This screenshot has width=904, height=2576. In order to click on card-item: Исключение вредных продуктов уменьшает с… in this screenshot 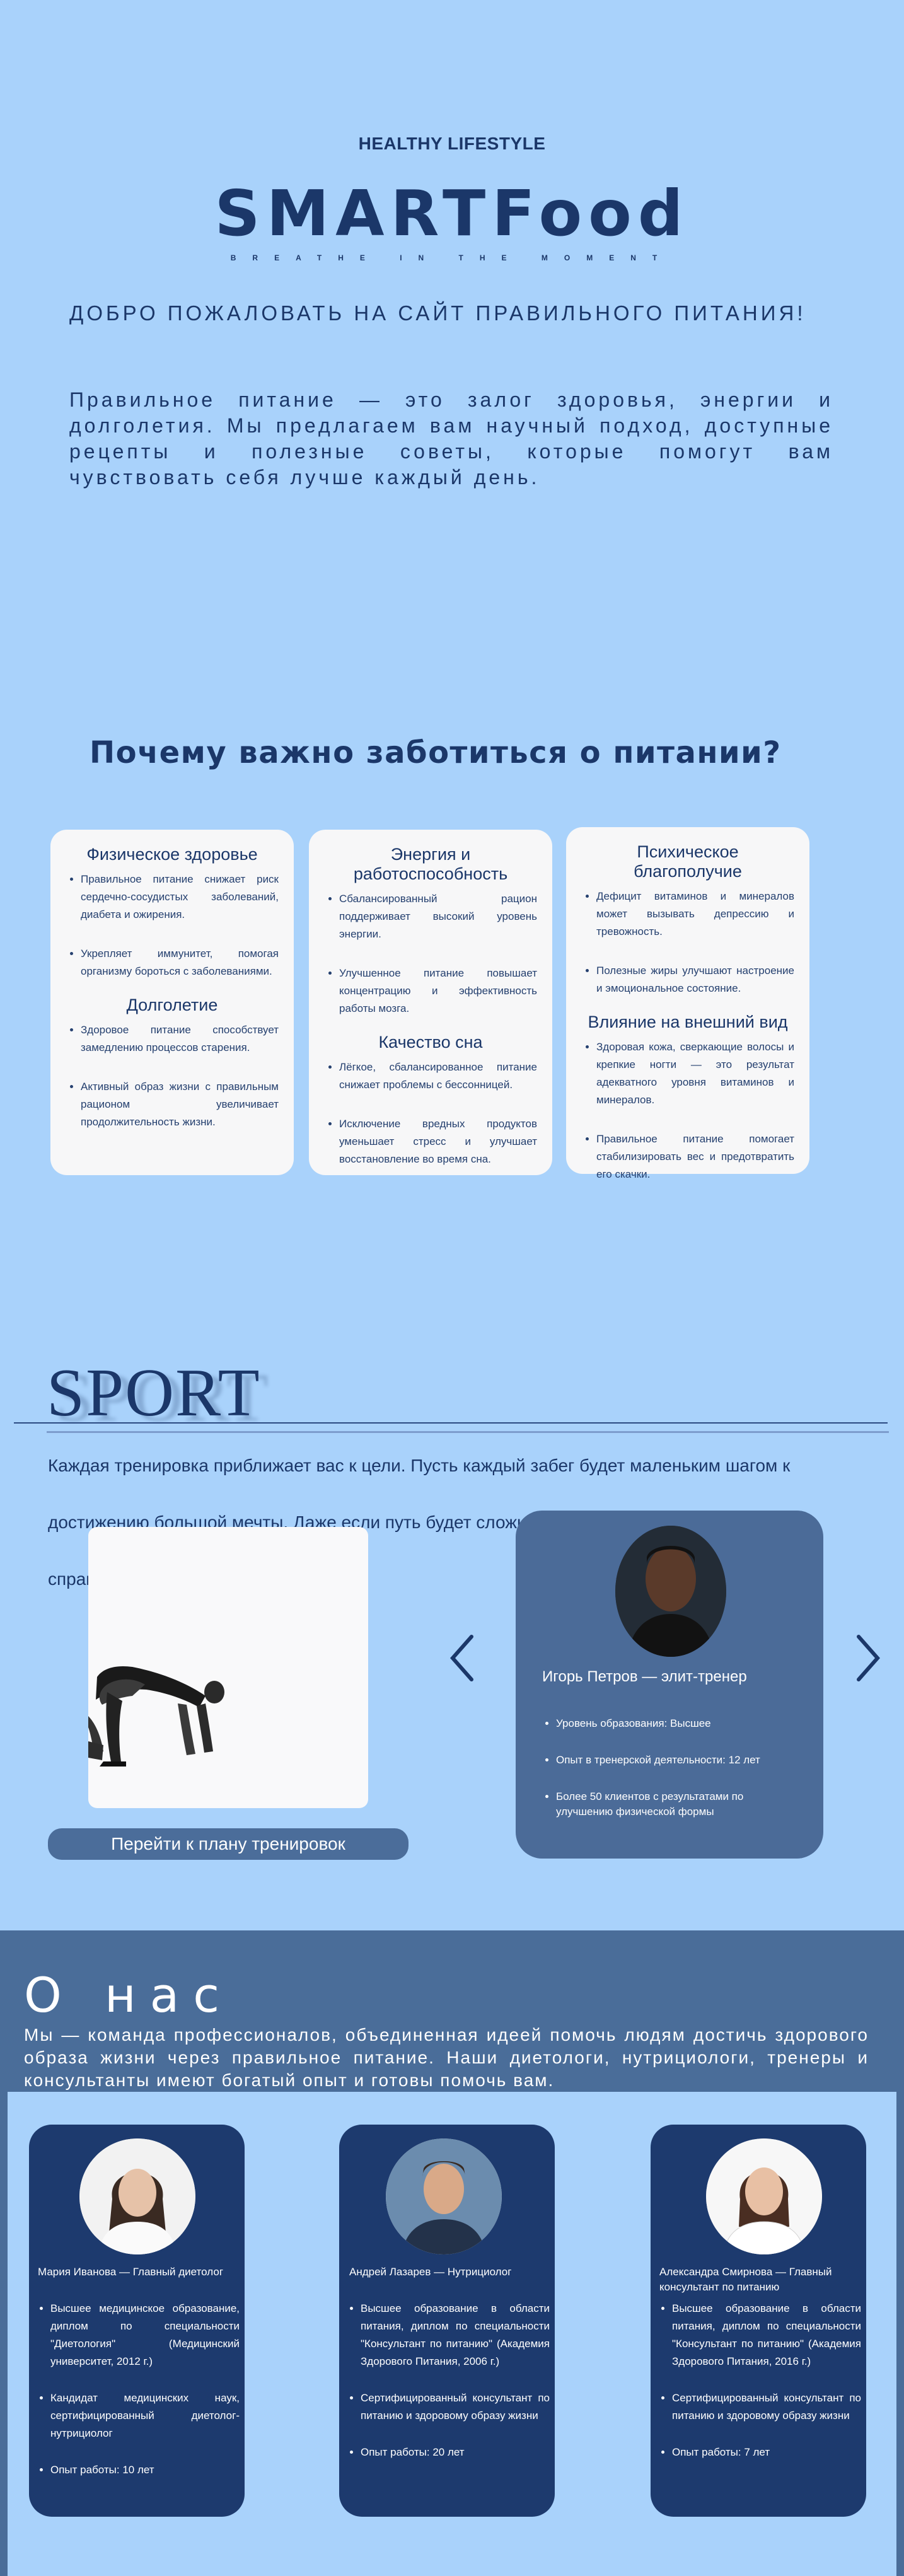, I will do `click(438, 1142)`.